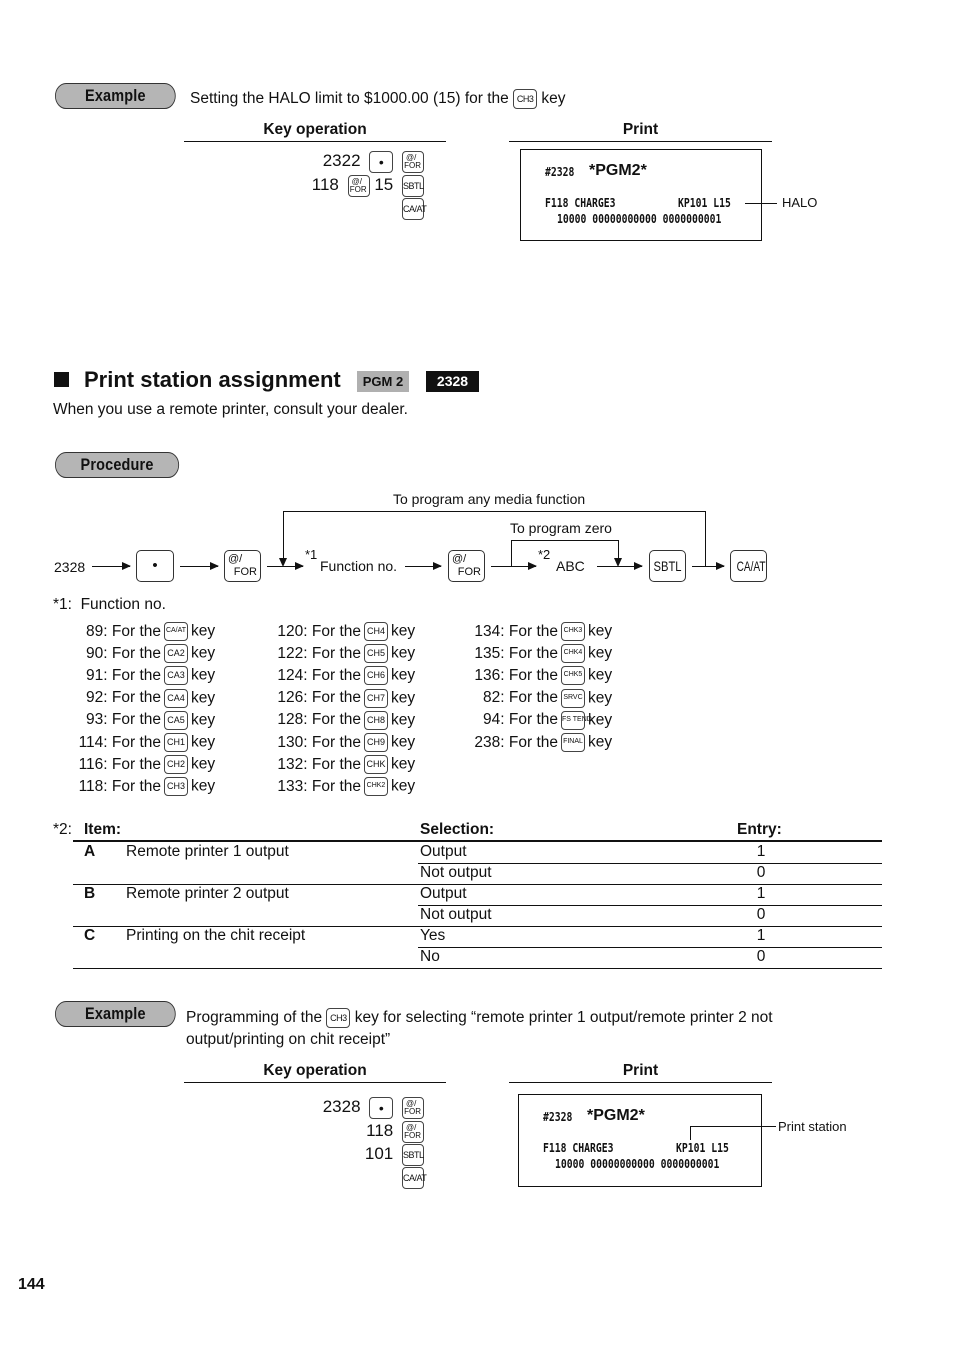  Describe the element at coordinates (123, 604) in the screenshot. I see `note1-label: Function no.` at that location.